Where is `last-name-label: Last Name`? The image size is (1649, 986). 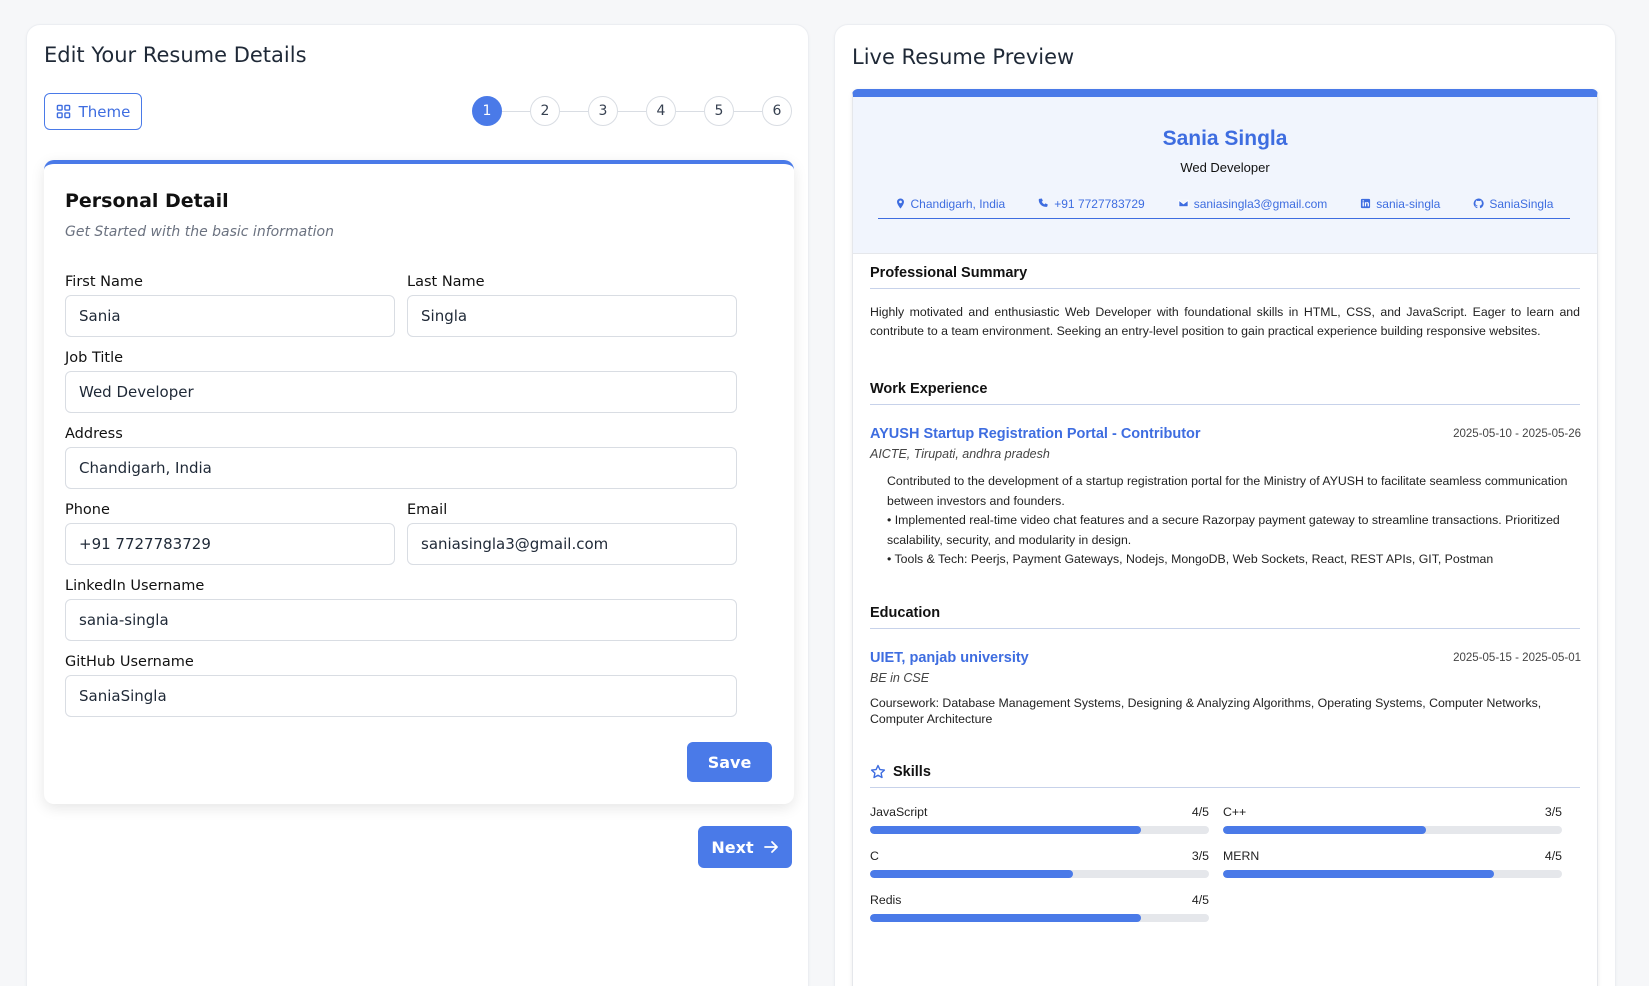
last-name-label: Last Name is located at coordinates (446, 282).